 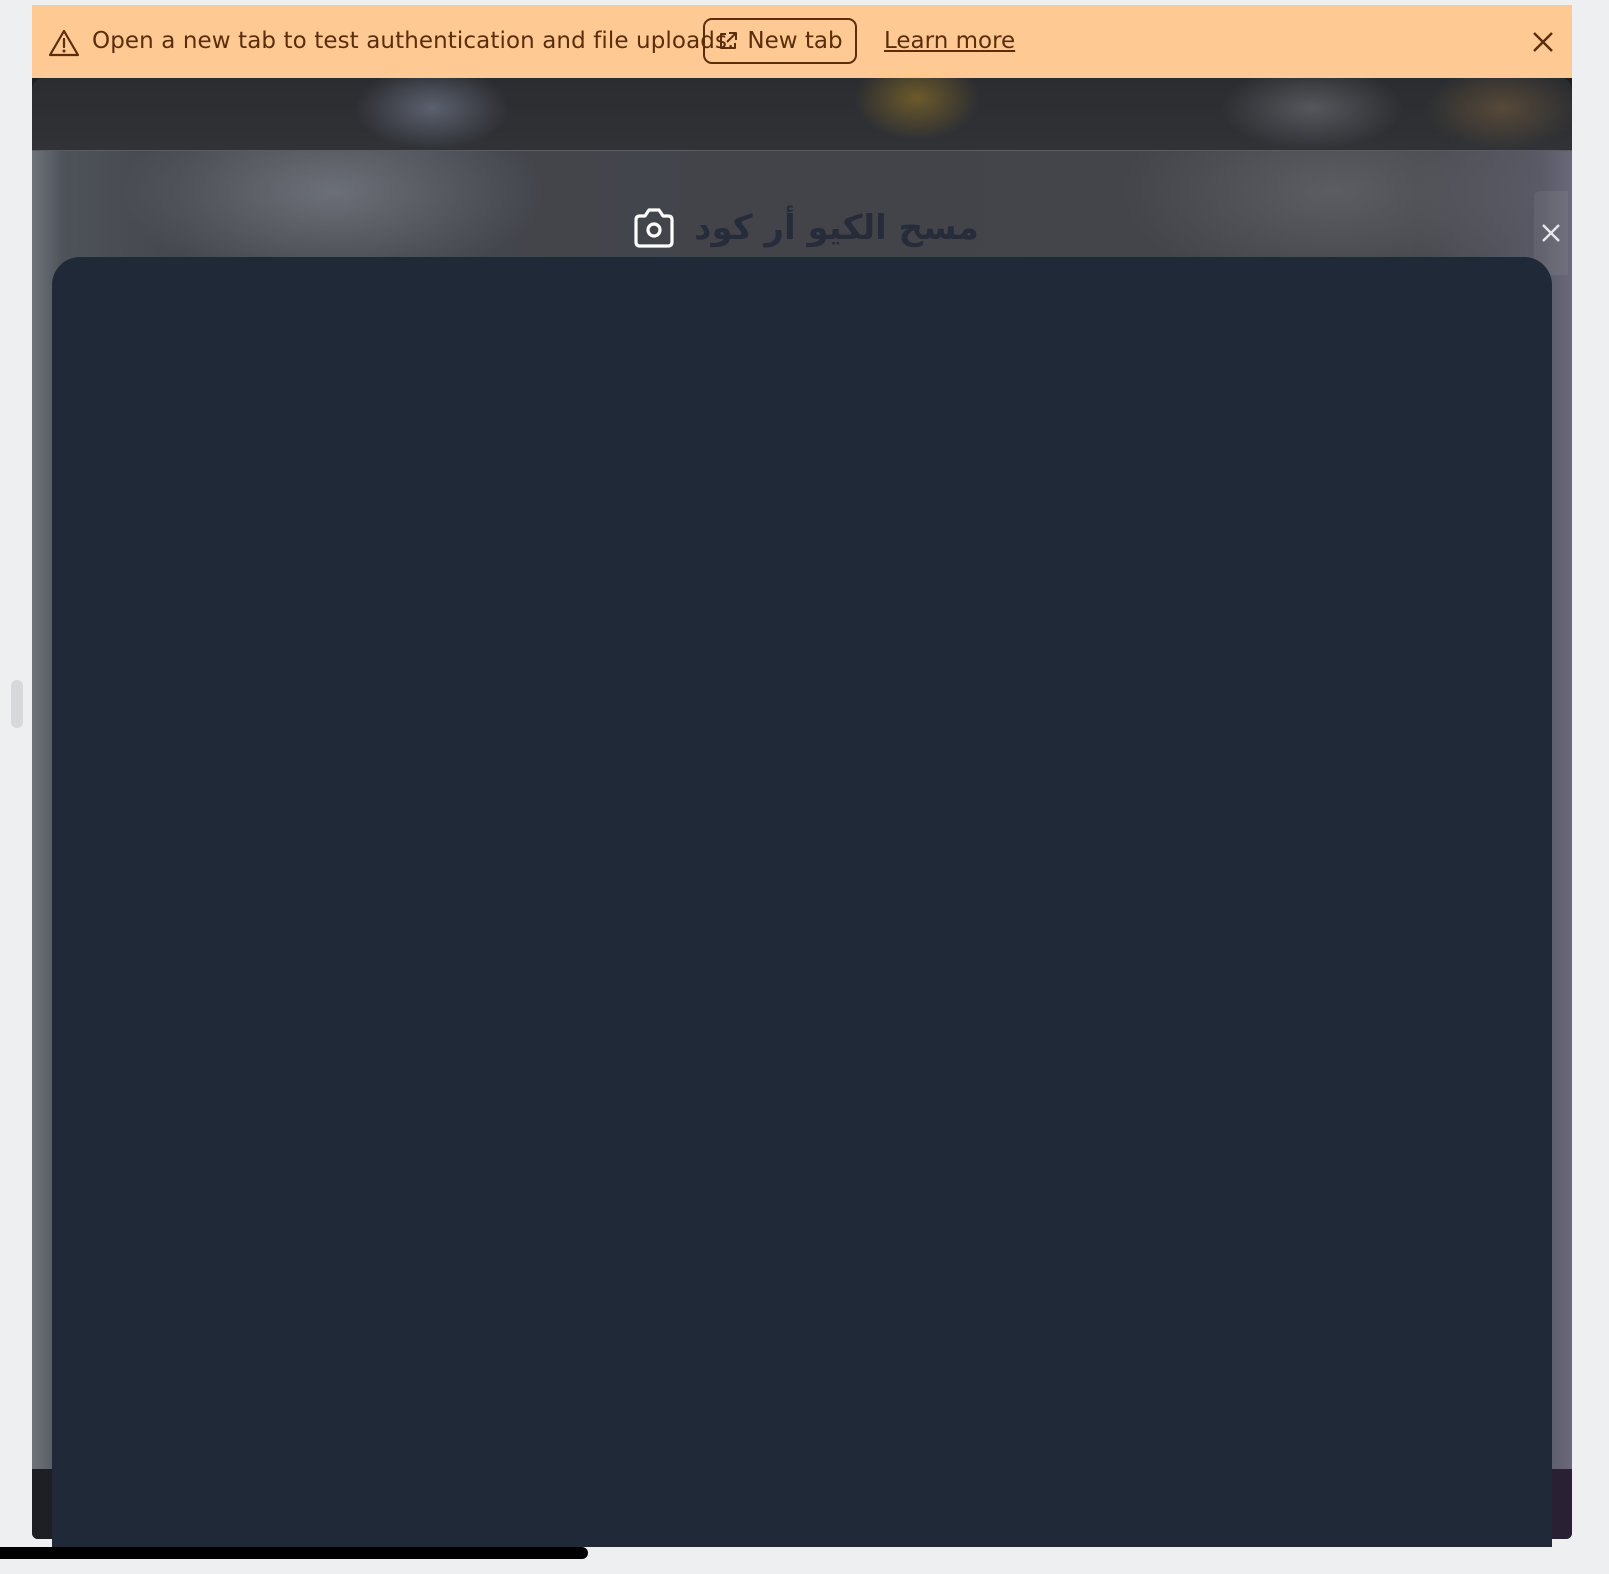 I want to click on learn-more-link: Learn more, so click(x=949, y=41).